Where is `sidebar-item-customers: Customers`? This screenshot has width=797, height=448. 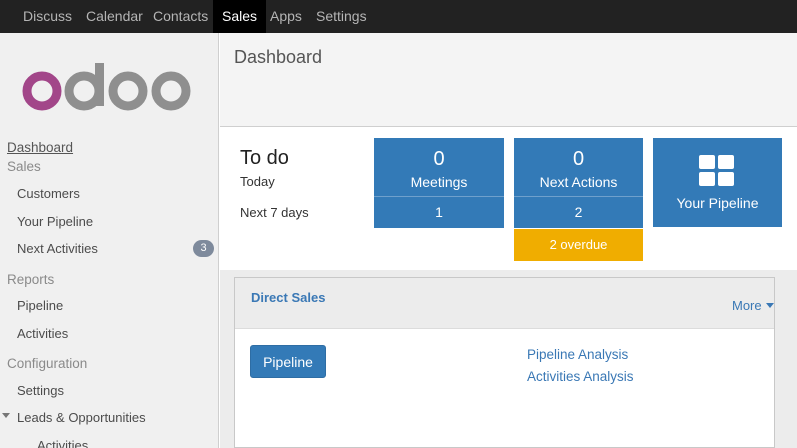 sidebar-item-customers: Customers is located at coordinates (48, 193).